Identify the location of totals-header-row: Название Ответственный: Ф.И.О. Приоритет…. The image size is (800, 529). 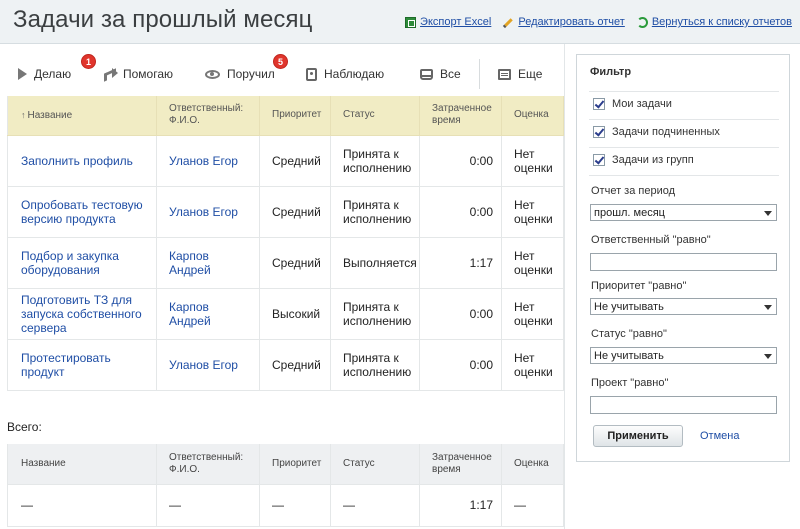
(285, 464).